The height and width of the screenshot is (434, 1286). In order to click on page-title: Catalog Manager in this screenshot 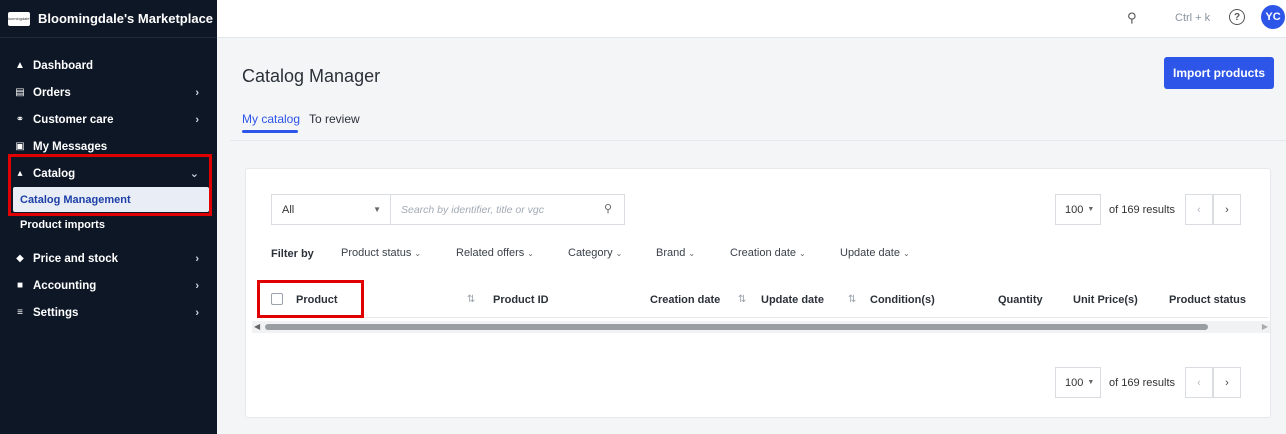, I will do `click(311, 76)`.